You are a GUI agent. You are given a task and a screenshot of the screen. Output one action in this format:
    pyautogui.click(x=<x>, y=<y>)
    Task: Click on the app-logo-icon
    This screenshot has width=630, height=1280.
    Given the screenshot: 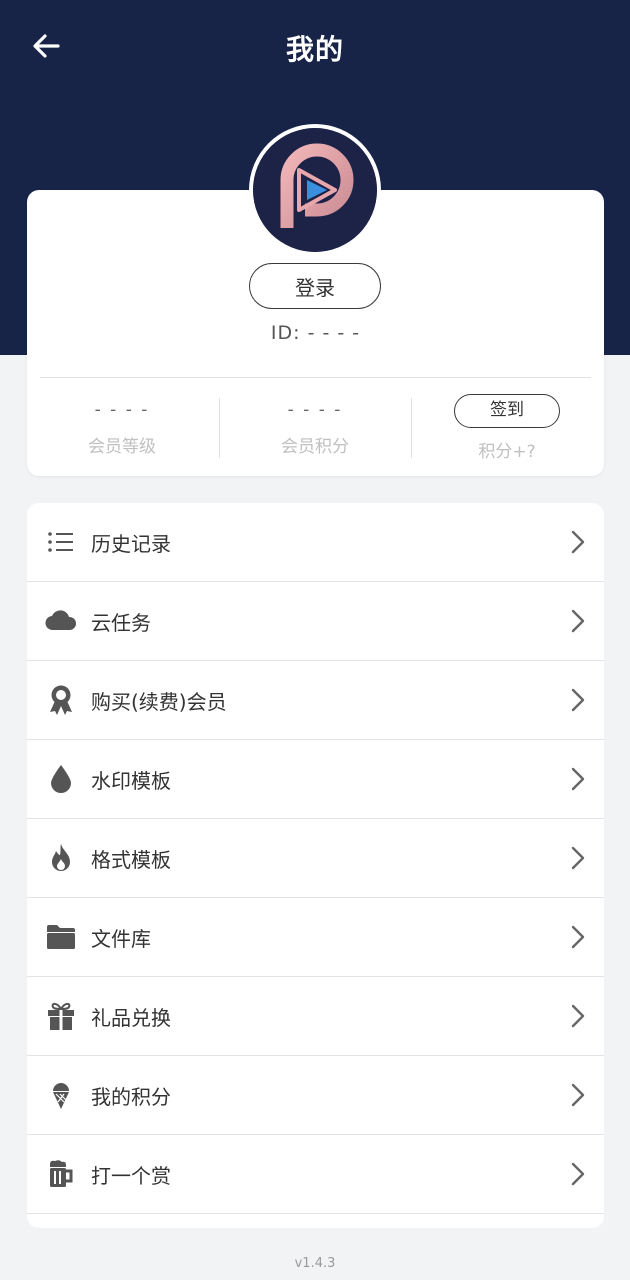 What is the action you would take?
    pyautogui.click(x=315, y=190)
    